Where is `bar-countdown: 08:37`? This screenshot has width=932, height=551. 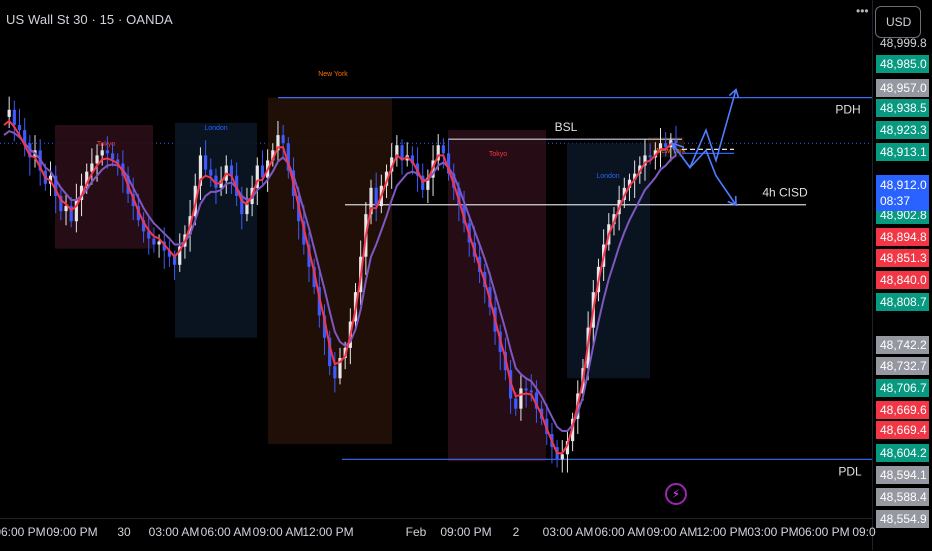
bar-countdown: 08:37 is located at coordinates (895, 201).